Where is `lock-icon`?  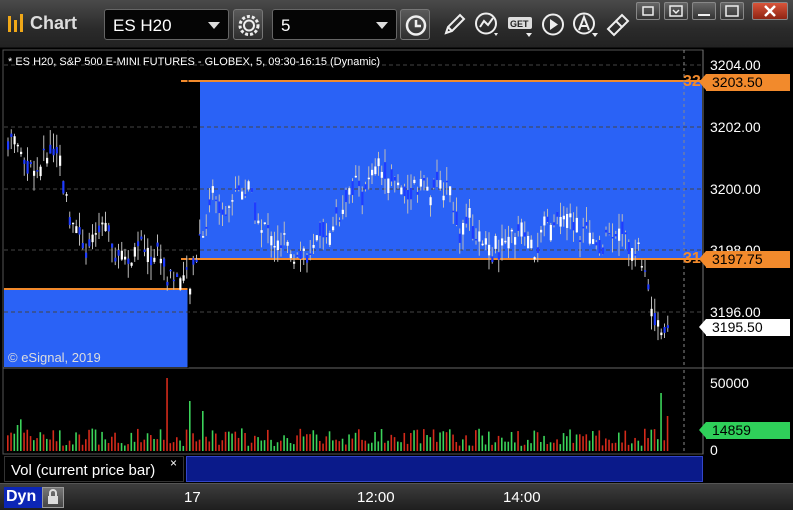
lock-icon is located at coordinates (53, 497).